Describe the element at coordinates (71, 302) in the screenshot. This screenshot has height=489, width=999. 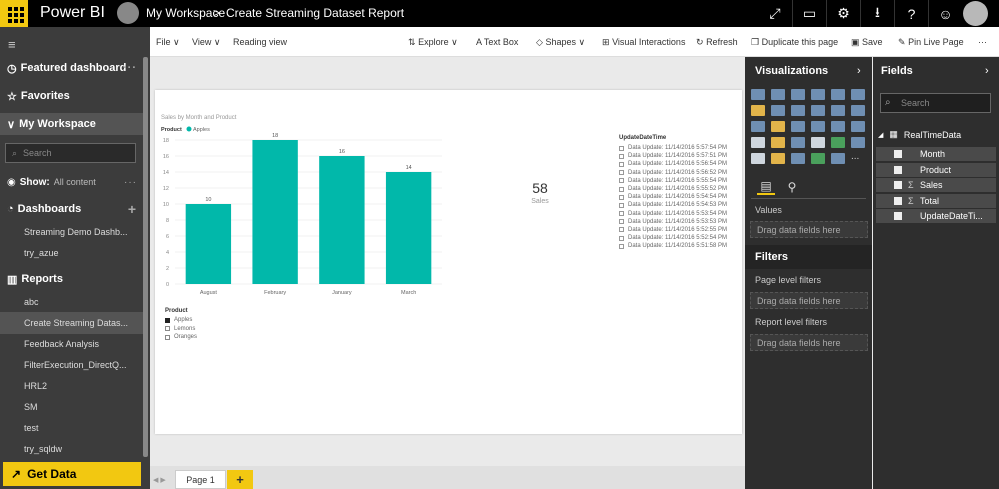
I see `report-item: abc` at that location.